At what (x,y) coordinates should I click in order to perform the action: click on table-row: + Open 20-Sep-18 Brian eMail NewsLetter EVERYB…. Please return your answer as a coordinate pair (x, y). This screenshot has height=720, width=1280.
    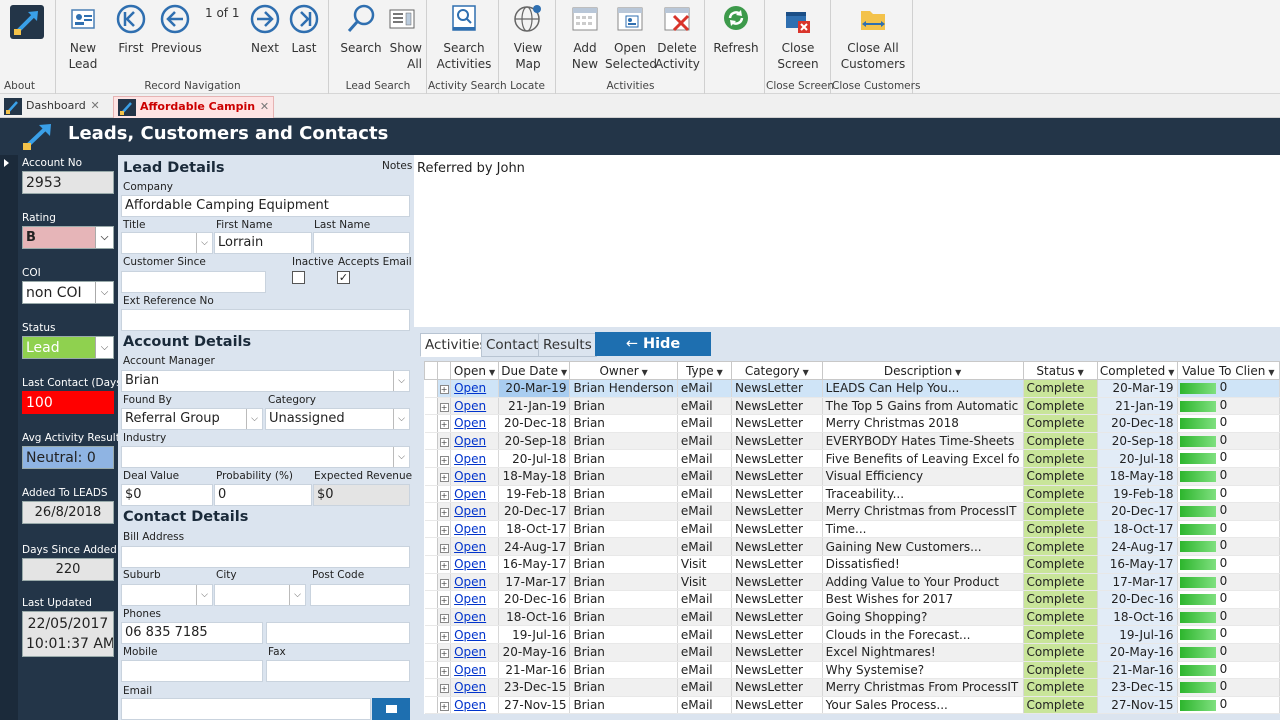
    Looking at the image, I should click on (852, 441).